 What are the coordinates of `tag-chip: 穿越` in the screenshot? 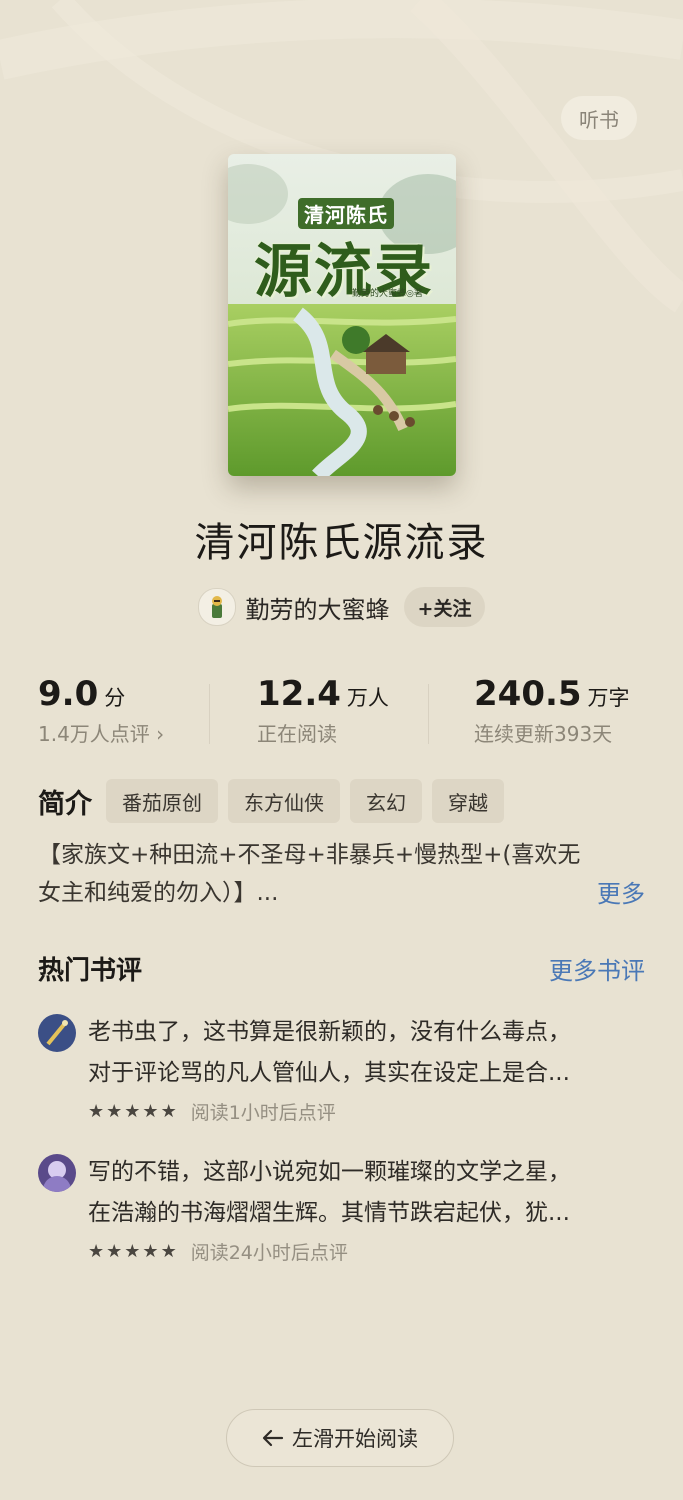 It's located at (468, 801).